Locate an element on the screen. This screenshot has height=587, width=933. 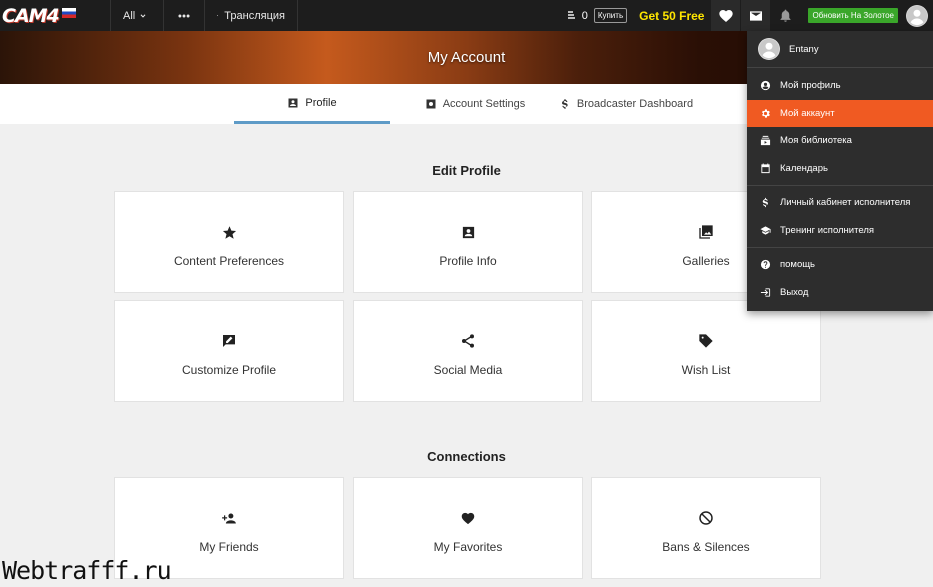
logout-icon is located at coordinates (765, 292).